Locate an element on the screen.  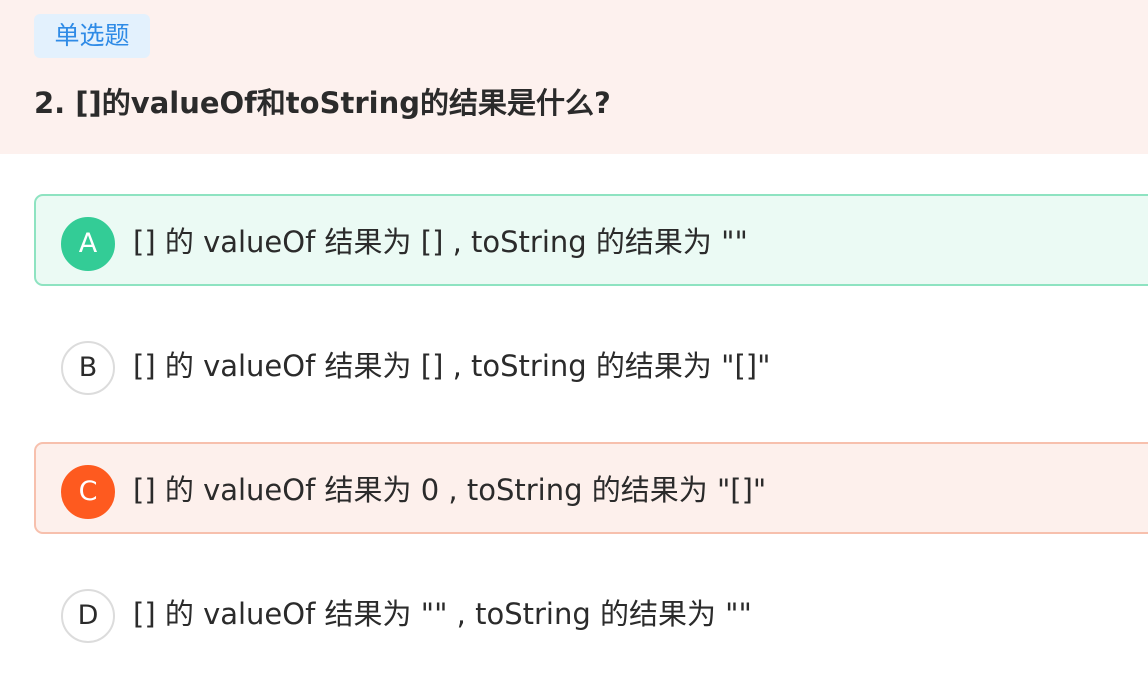
option-letter-badge: B is located at coordinates (88, 368).